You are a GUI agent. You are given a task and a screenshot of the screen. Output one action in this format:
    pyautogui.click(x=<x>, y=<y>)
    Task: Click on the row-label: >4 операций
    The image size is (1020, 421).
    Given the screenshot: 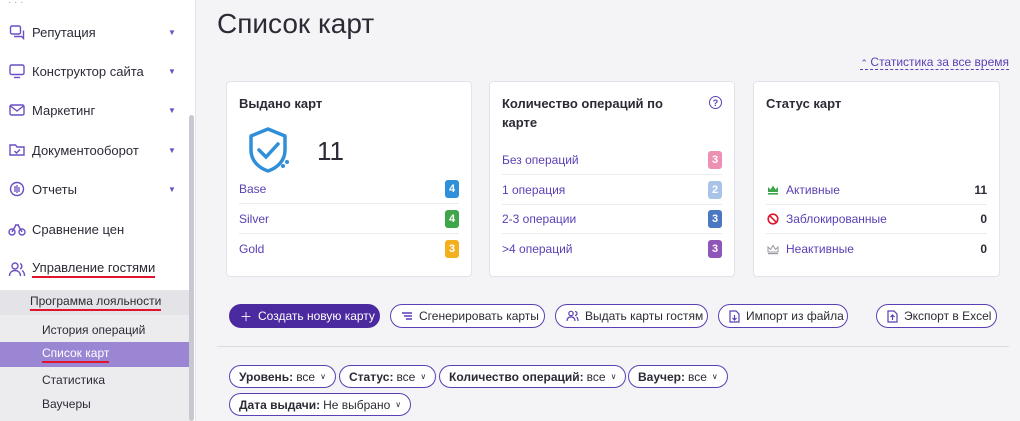 What is the action you would take?
    pyautogui.click(x=537, y=249)
    